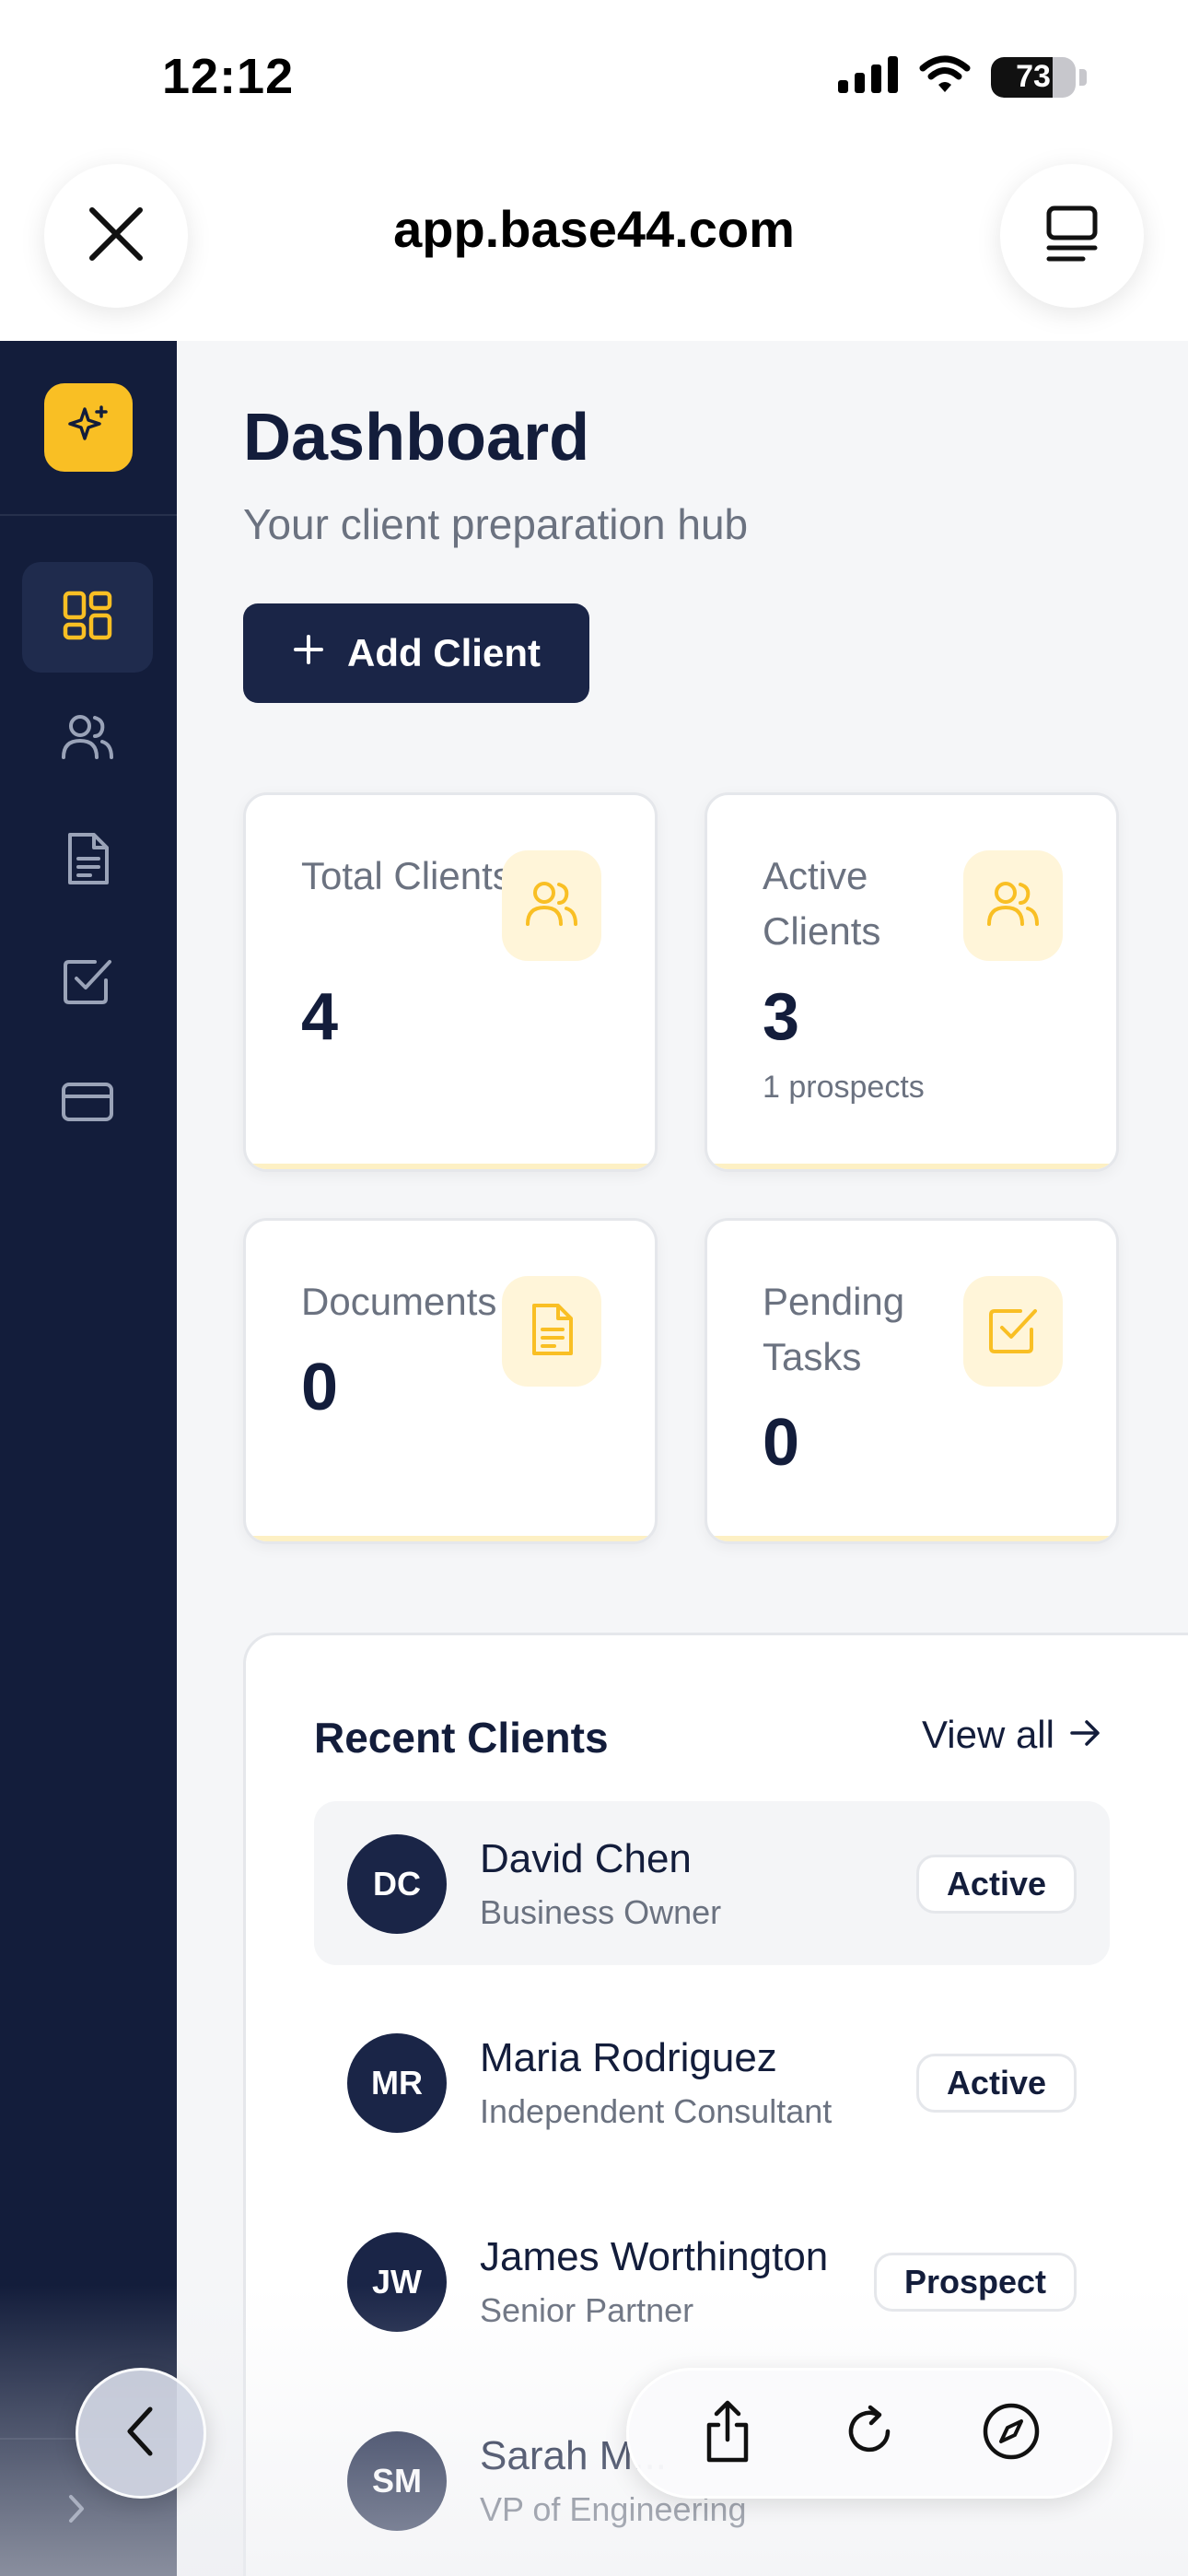 This screenshot has height=2576, width=1188. I want to click on status-time: 12:12, so click(228, 76).